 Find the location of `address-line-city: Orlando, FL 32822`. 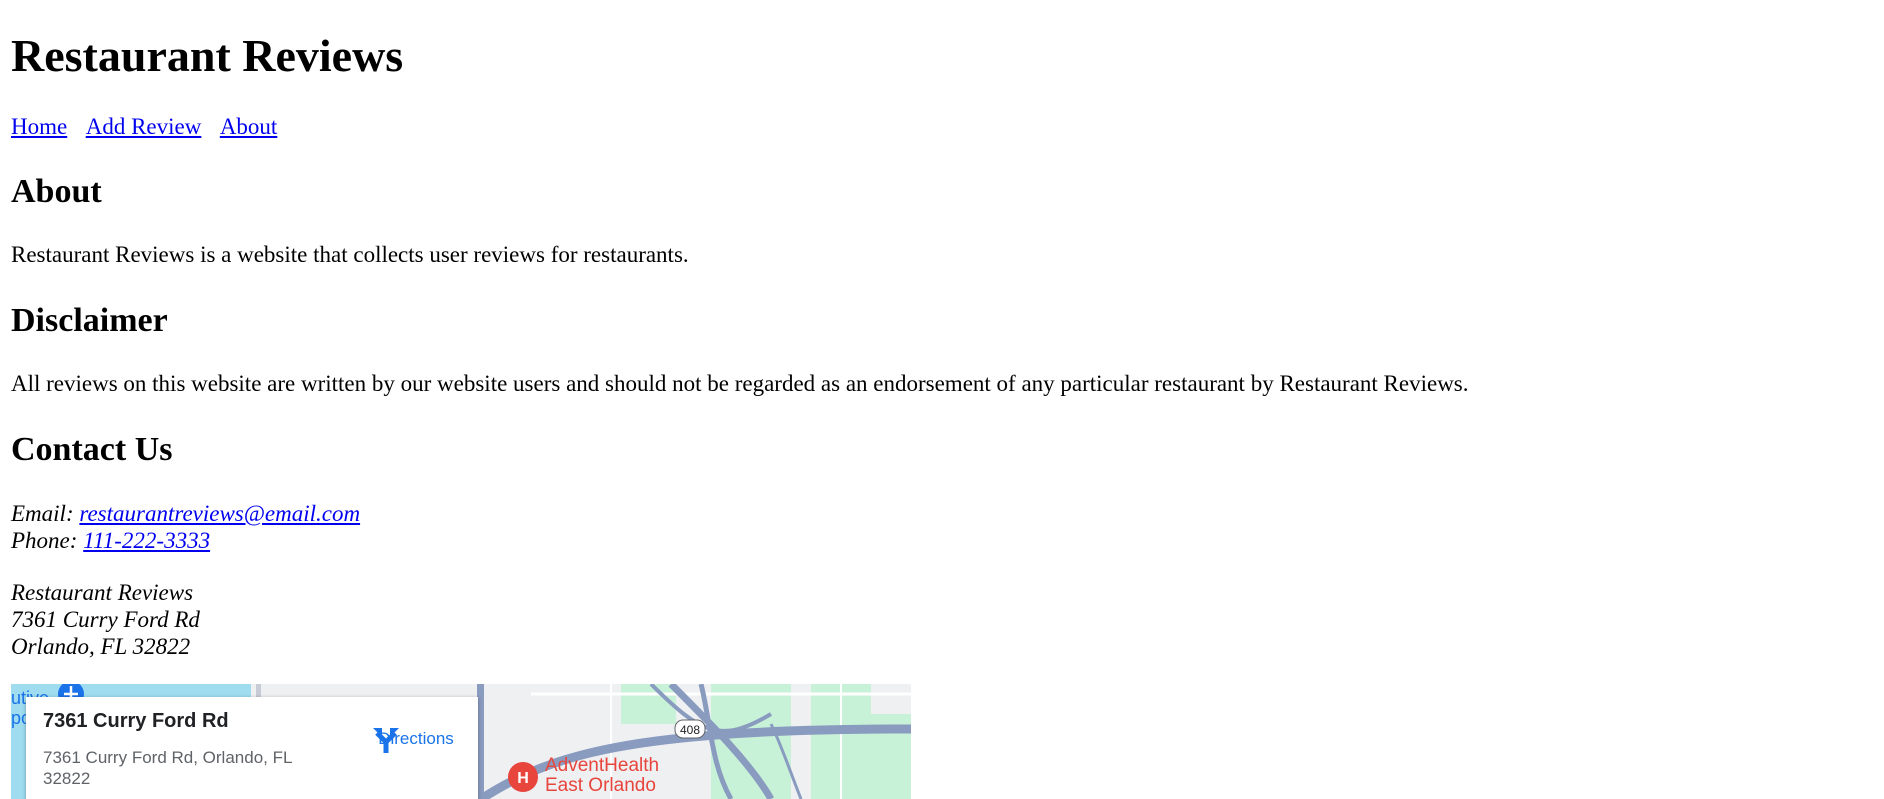

address-line-city: Orlando, FL 32822 is located at coordinates (101, 646).